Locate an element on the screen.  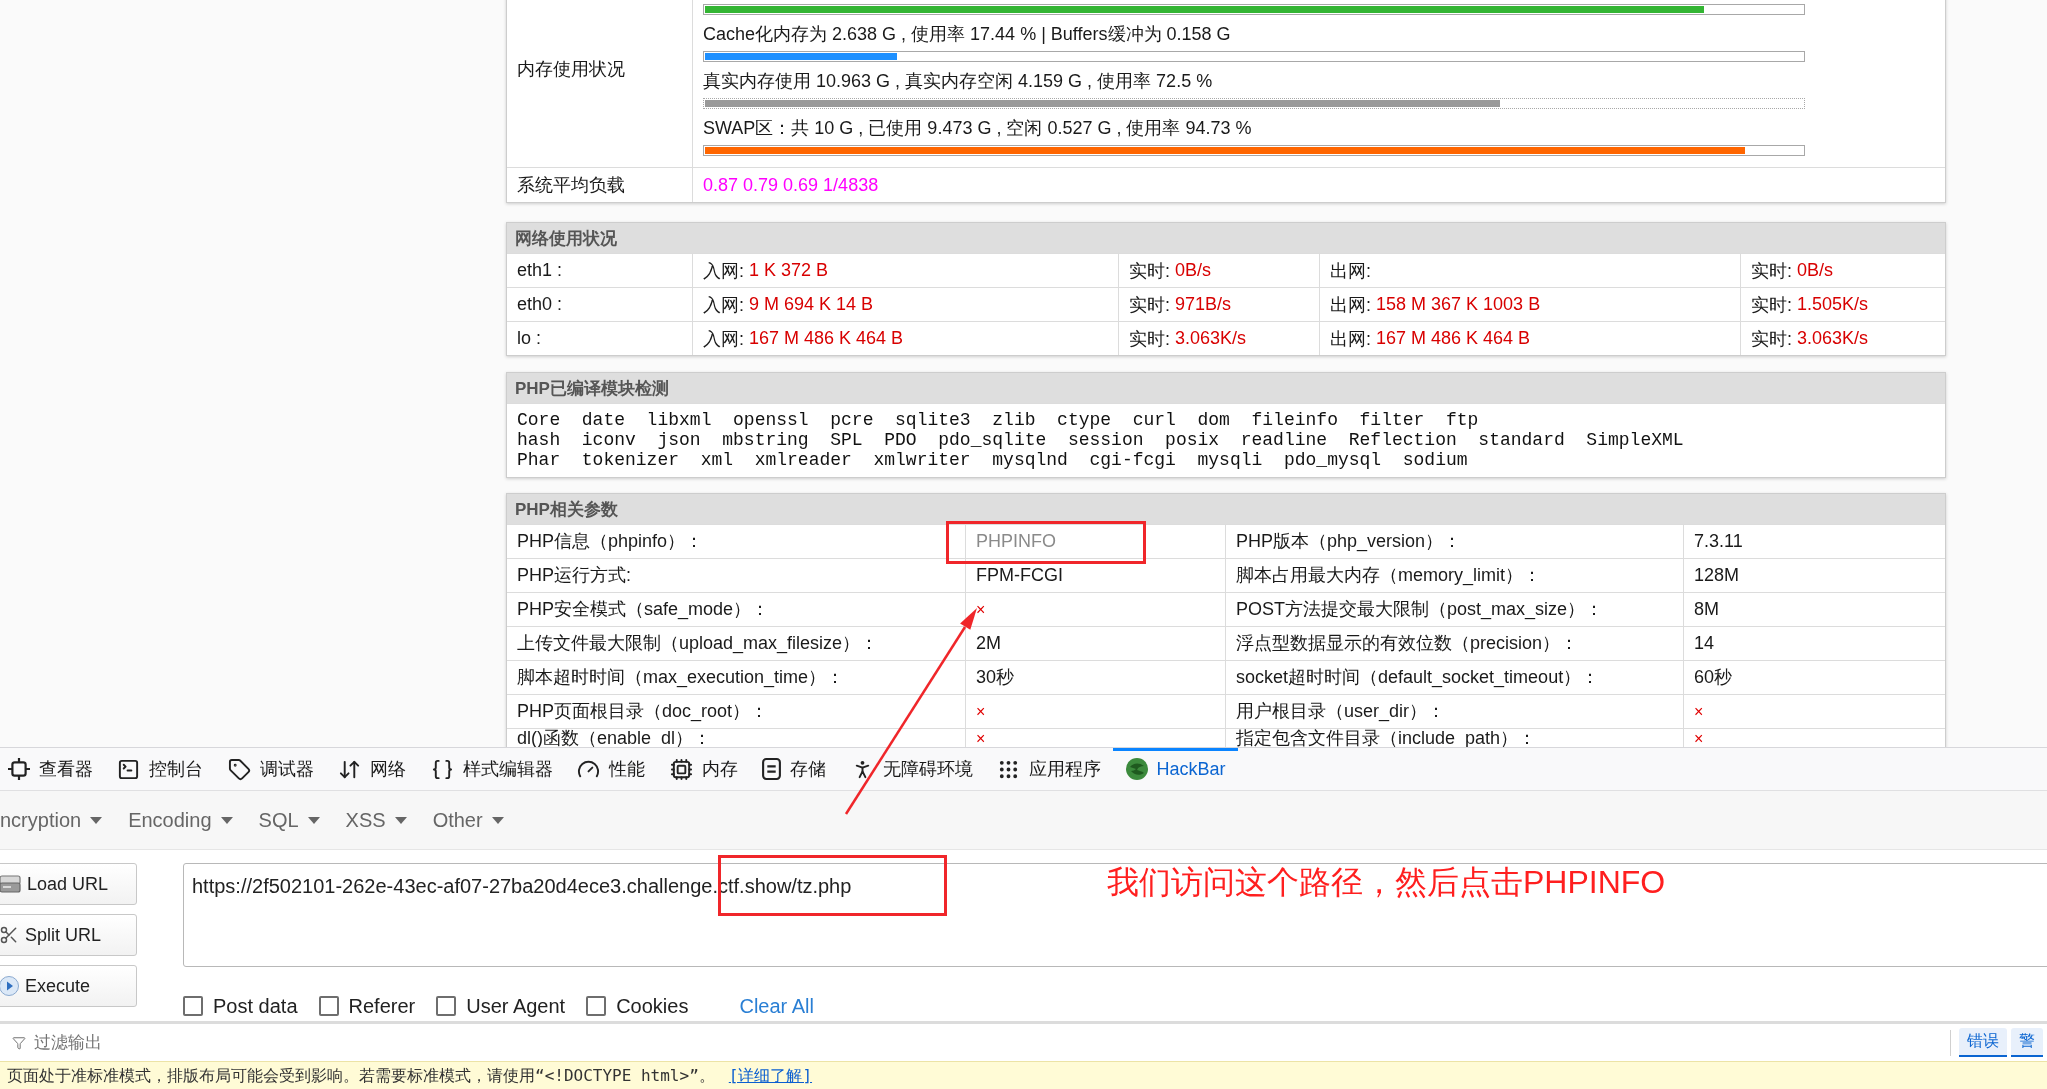
devtools-tab: 性能 is located at coordinates (610, 769).